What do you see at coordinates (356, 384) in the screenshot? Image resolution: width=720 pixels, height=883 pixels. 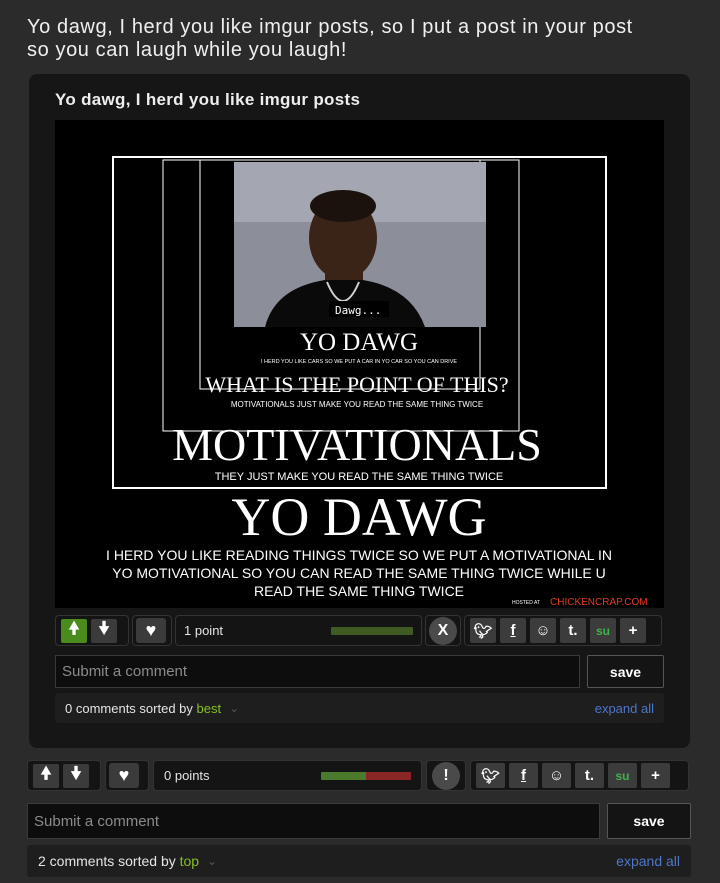 I see `poster-mid-title: WHAT IS THE POINT OF THIS?` at bounding box center [356, 384].